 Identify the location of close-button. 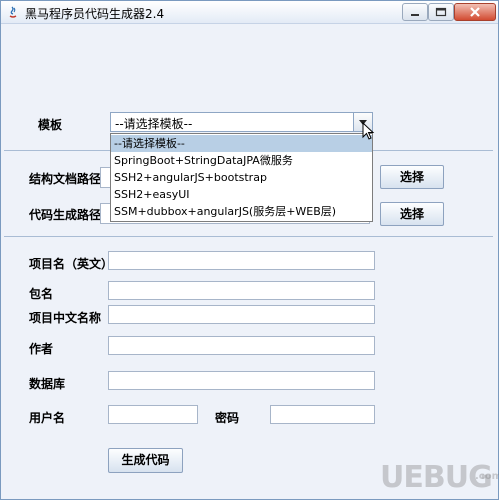
(475, 12).